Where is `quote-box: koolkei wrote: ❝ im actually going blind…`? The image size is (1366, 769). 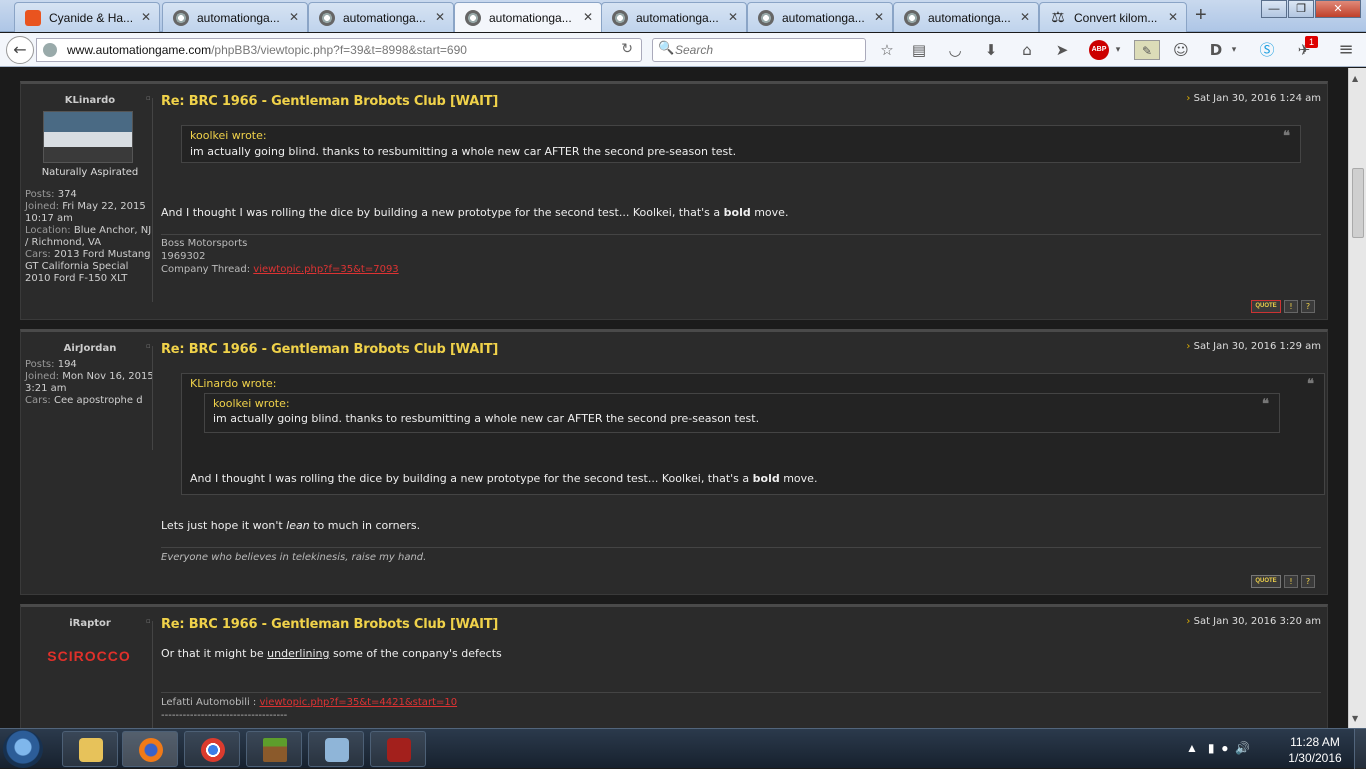 quote-box: koolkei wrote: ❝ im actually going blind… is located at coordinates (741, 144).